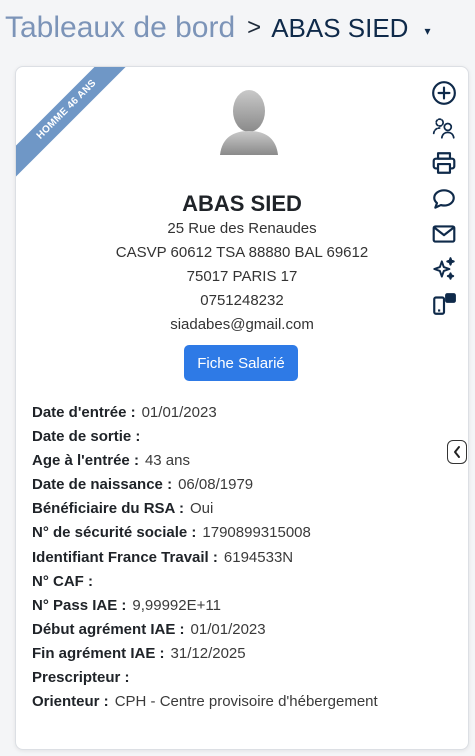  What do you see at coordinates (167, 461) in the screenshot?
I see `detail-value: 43 ans` at bounding box center [167, 461].